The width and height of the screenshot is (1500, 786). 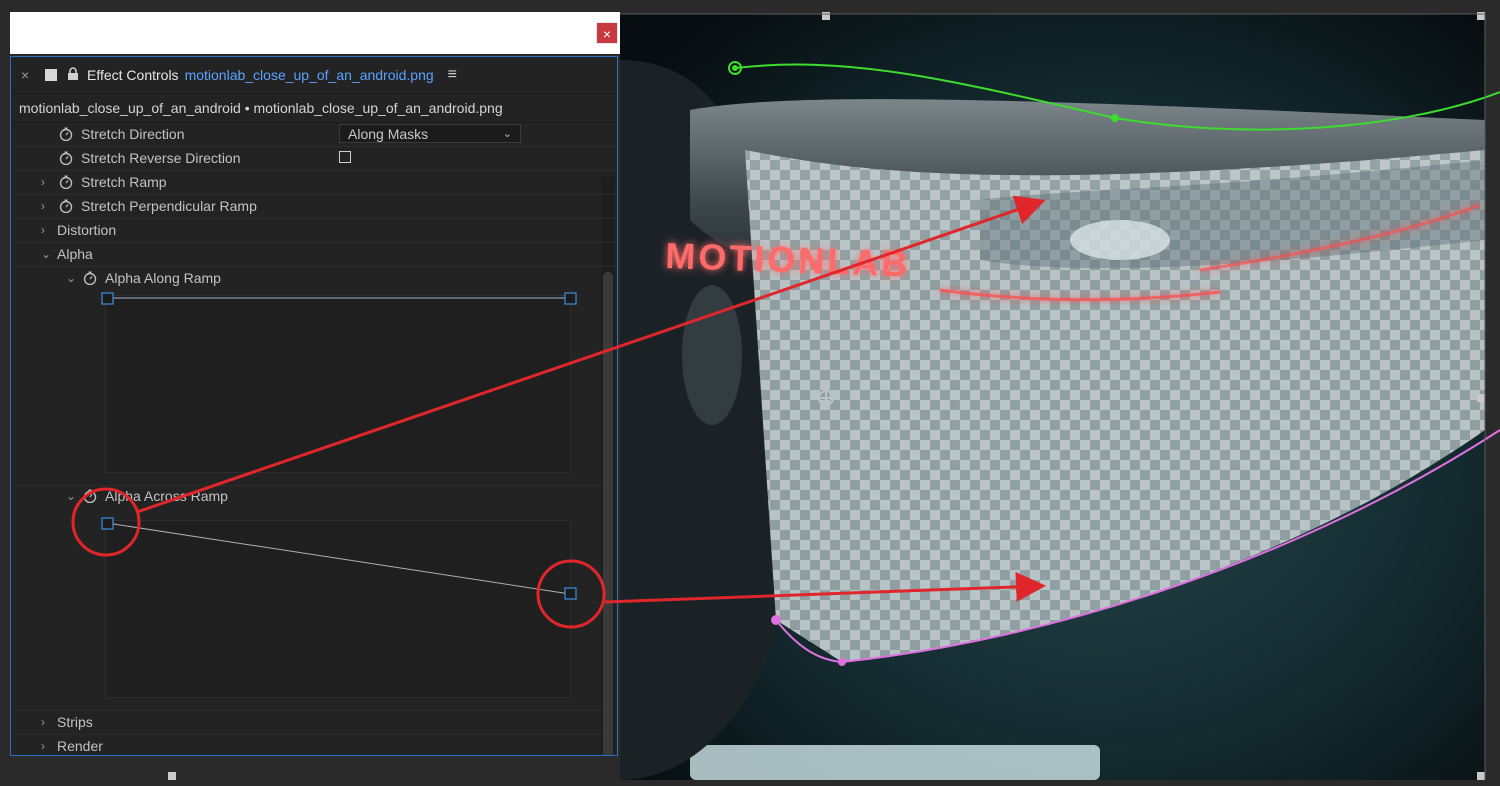 What do you see at coordinates (1115, 118) in the screenshot?
I see `upper-mask-vertex-mid` at bounding box center [1115, 118].